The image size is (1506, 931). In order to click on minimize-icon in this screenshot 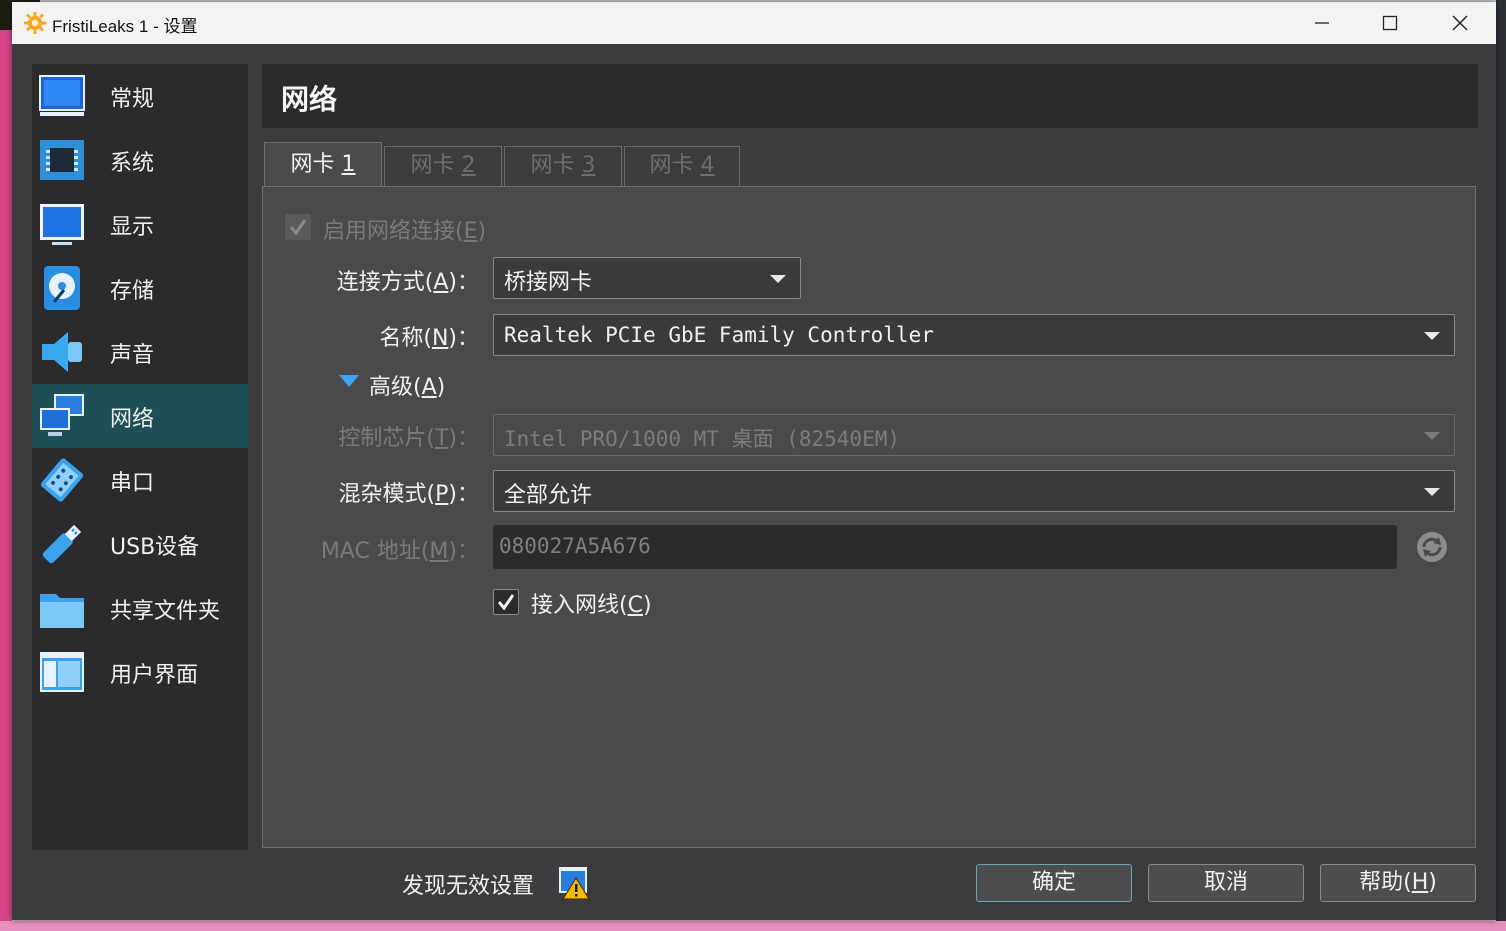, I will do `click(1322, 23)`.